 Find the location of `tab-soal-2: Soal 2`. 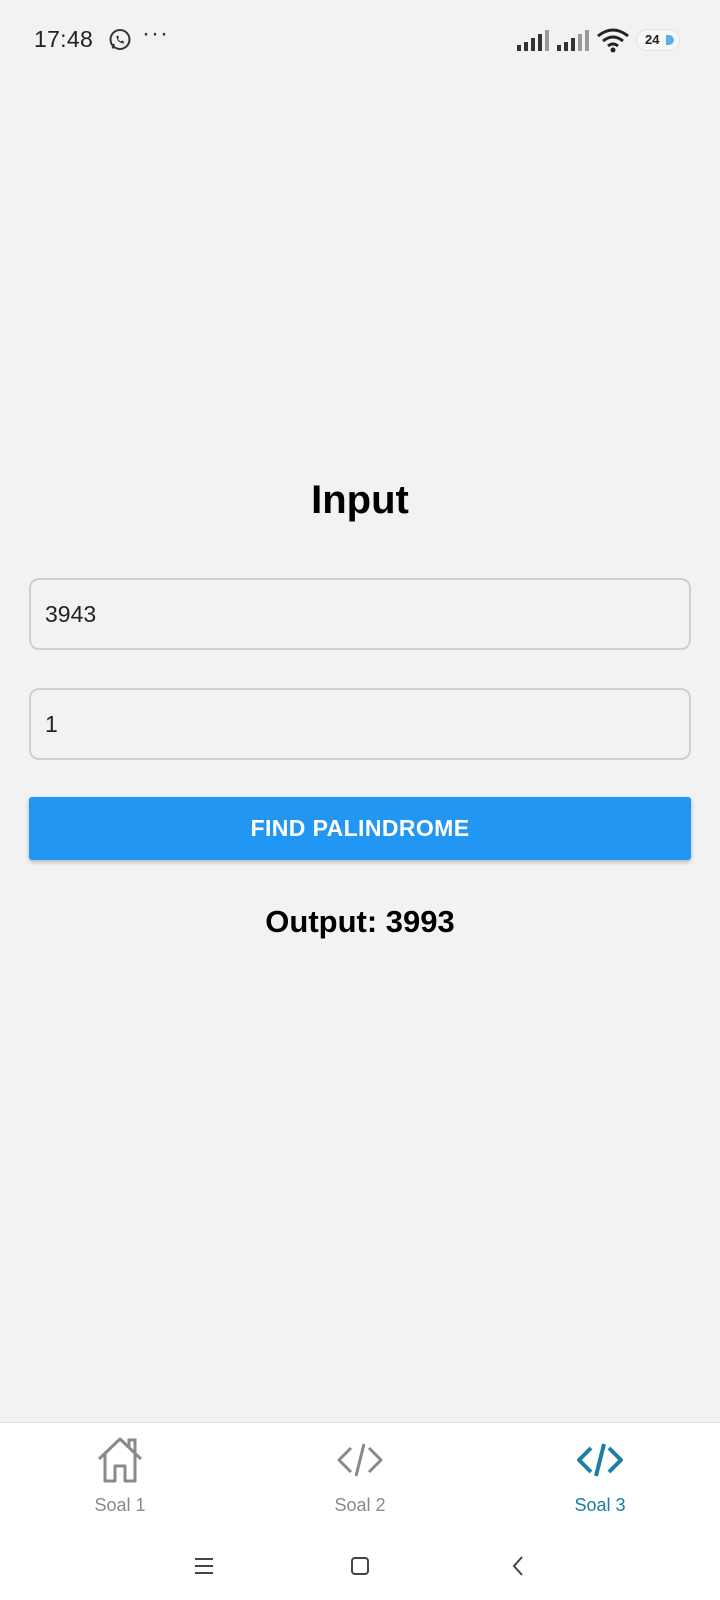

tab-soal-2: Soal 2 is located at coordinates (360, 1478).